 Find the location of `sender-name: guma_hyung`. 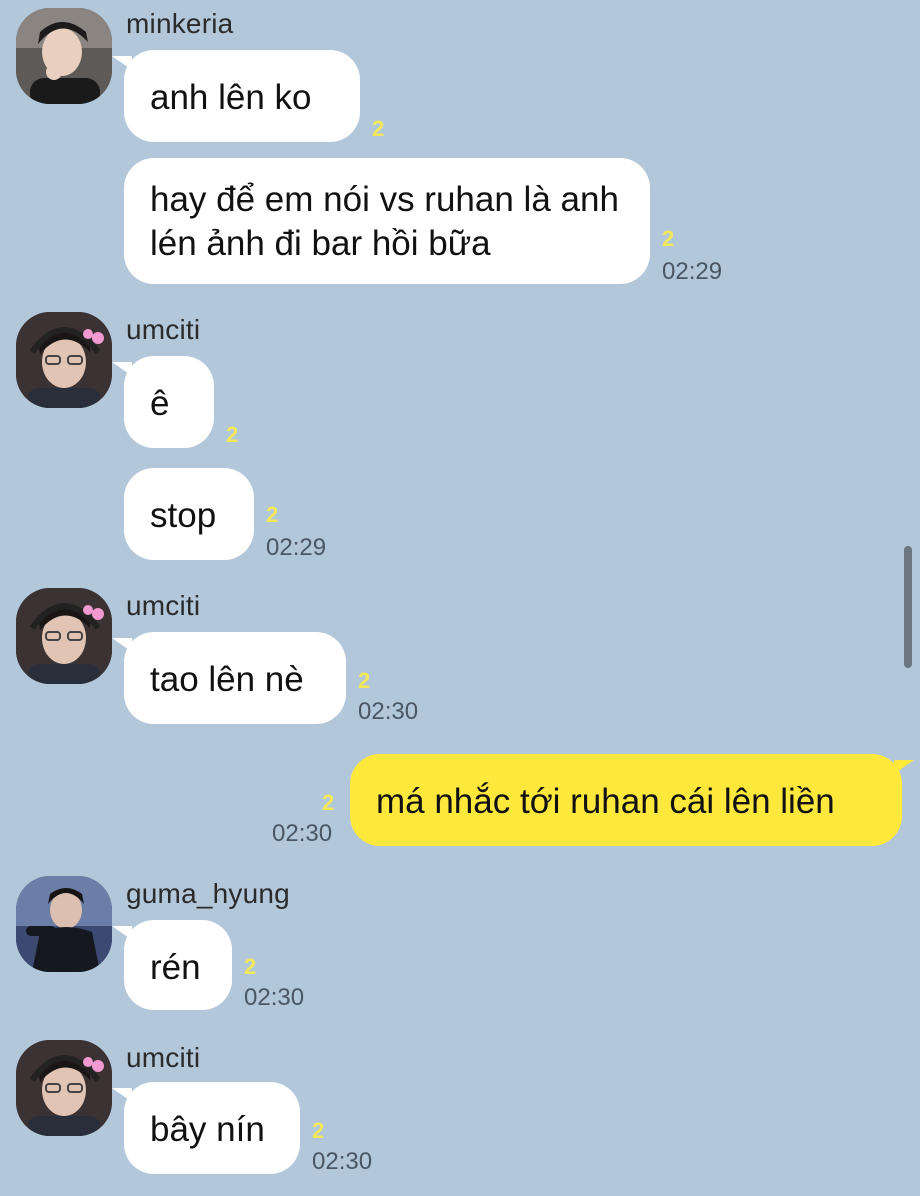

sender-name: guma_hyung is located at coordinates (208, 893).